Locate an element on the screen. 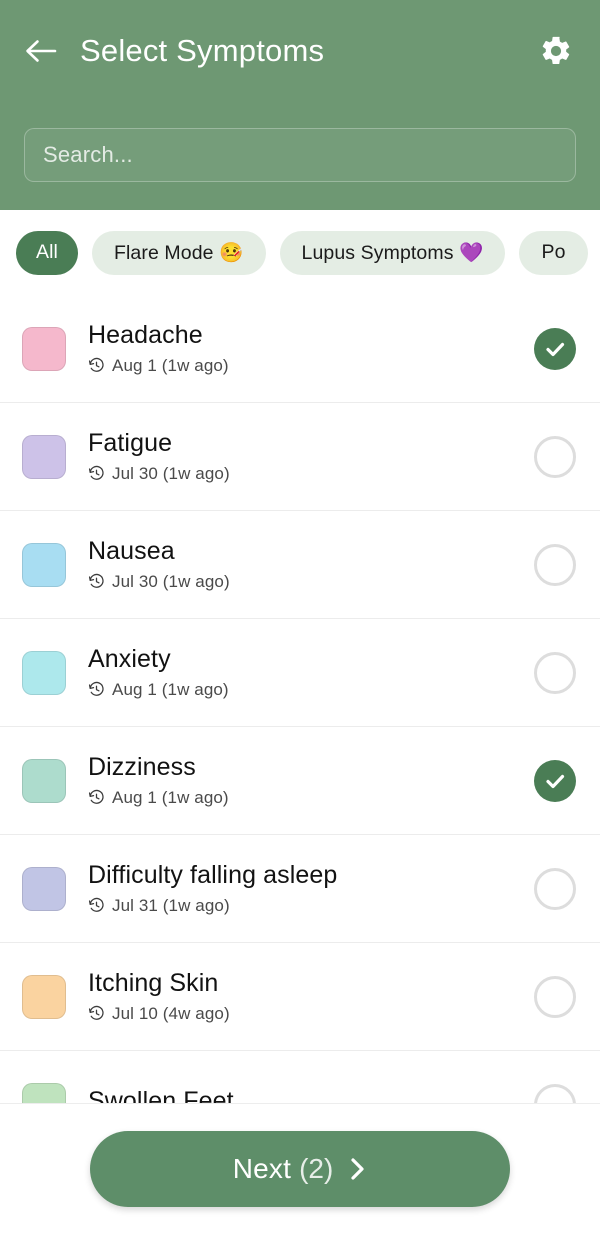 This screenshot has height=1233, width=600. list-item: Swollen Feet is located at coordinates (300, 1077).